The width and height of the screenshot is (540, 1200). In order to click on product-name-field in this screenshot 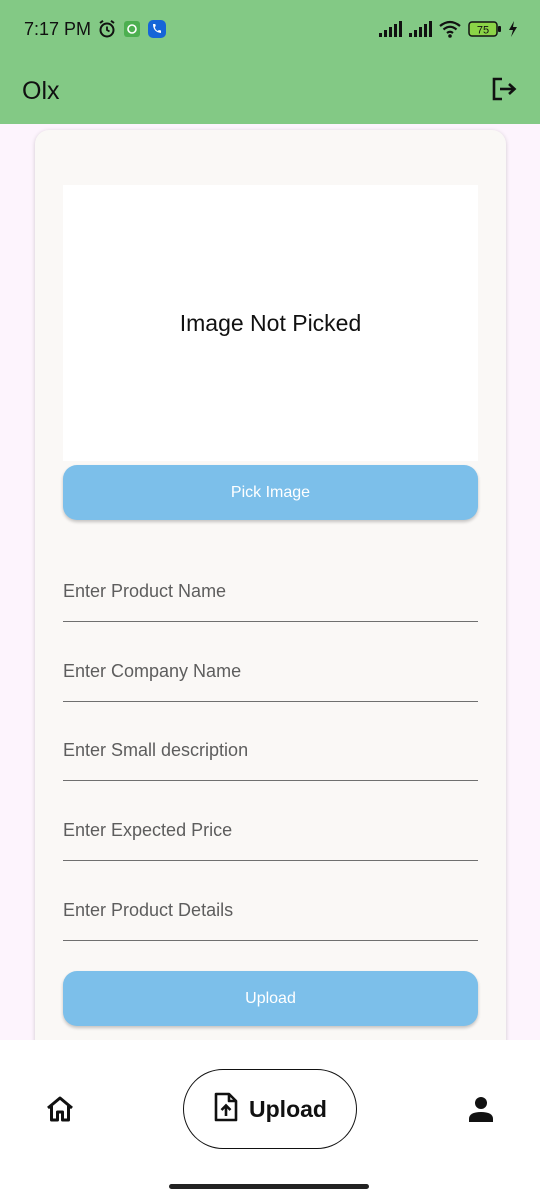, I will do `click(270, 592)`.